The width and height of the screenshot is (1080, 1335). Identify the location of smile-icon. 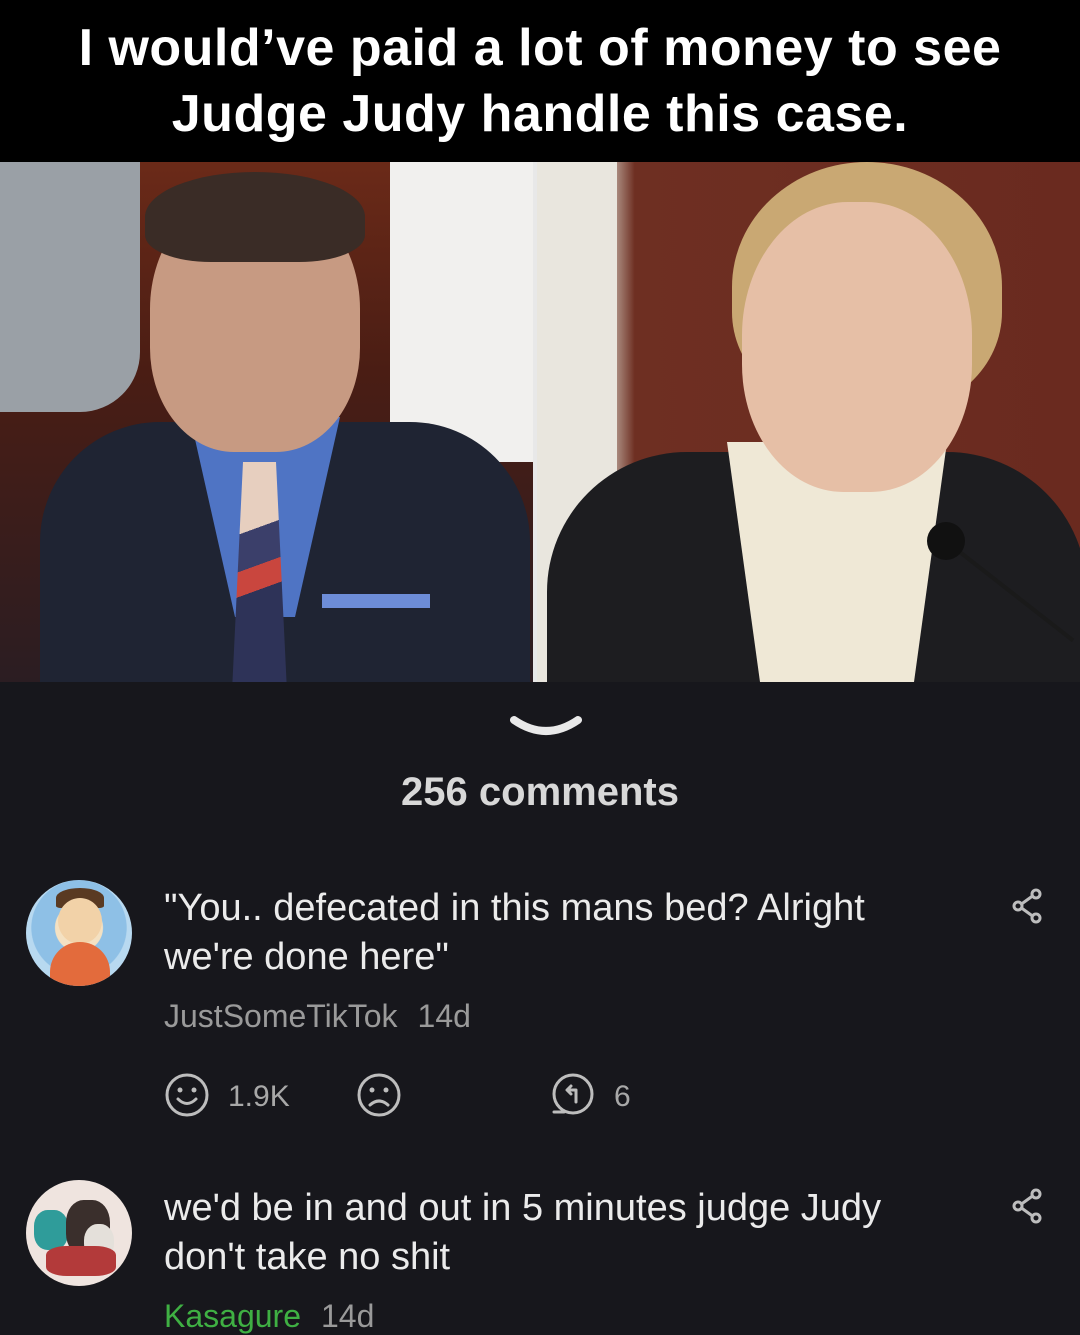
(187, 1095).